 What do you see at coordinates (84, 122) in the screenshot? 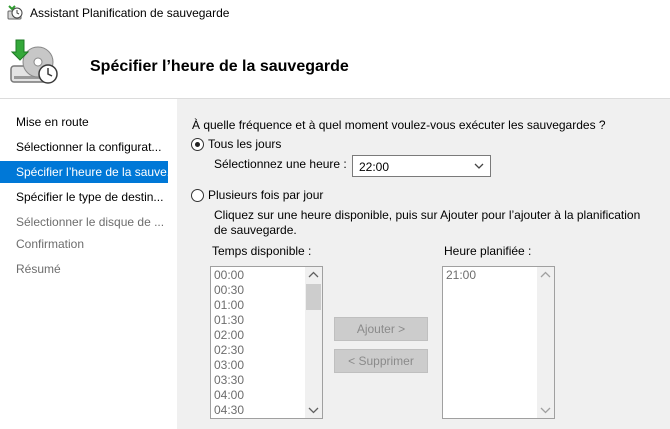
I see `step-getting-started: Mise en route` at bounding box center [84, 122].